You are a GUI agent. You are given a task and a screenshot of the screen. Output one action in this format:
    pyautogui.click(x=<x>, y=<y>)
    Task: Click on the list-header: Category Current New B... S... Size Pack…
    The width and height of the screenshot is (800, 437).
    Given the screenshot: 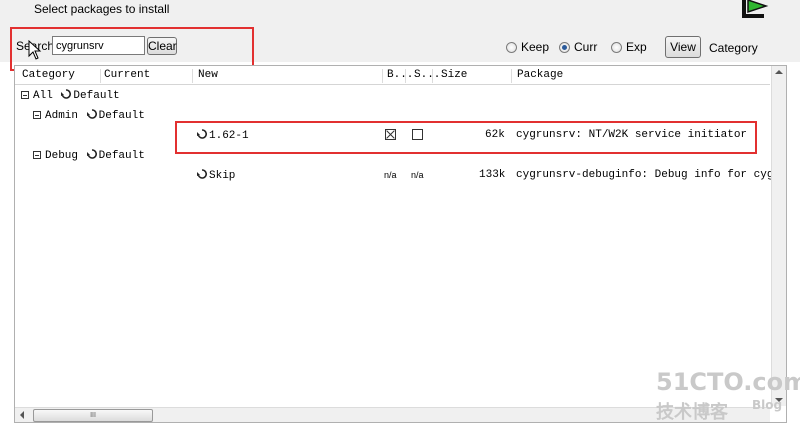 What is the action you would take?
    pyautogui.click(x=392, y=75)
    